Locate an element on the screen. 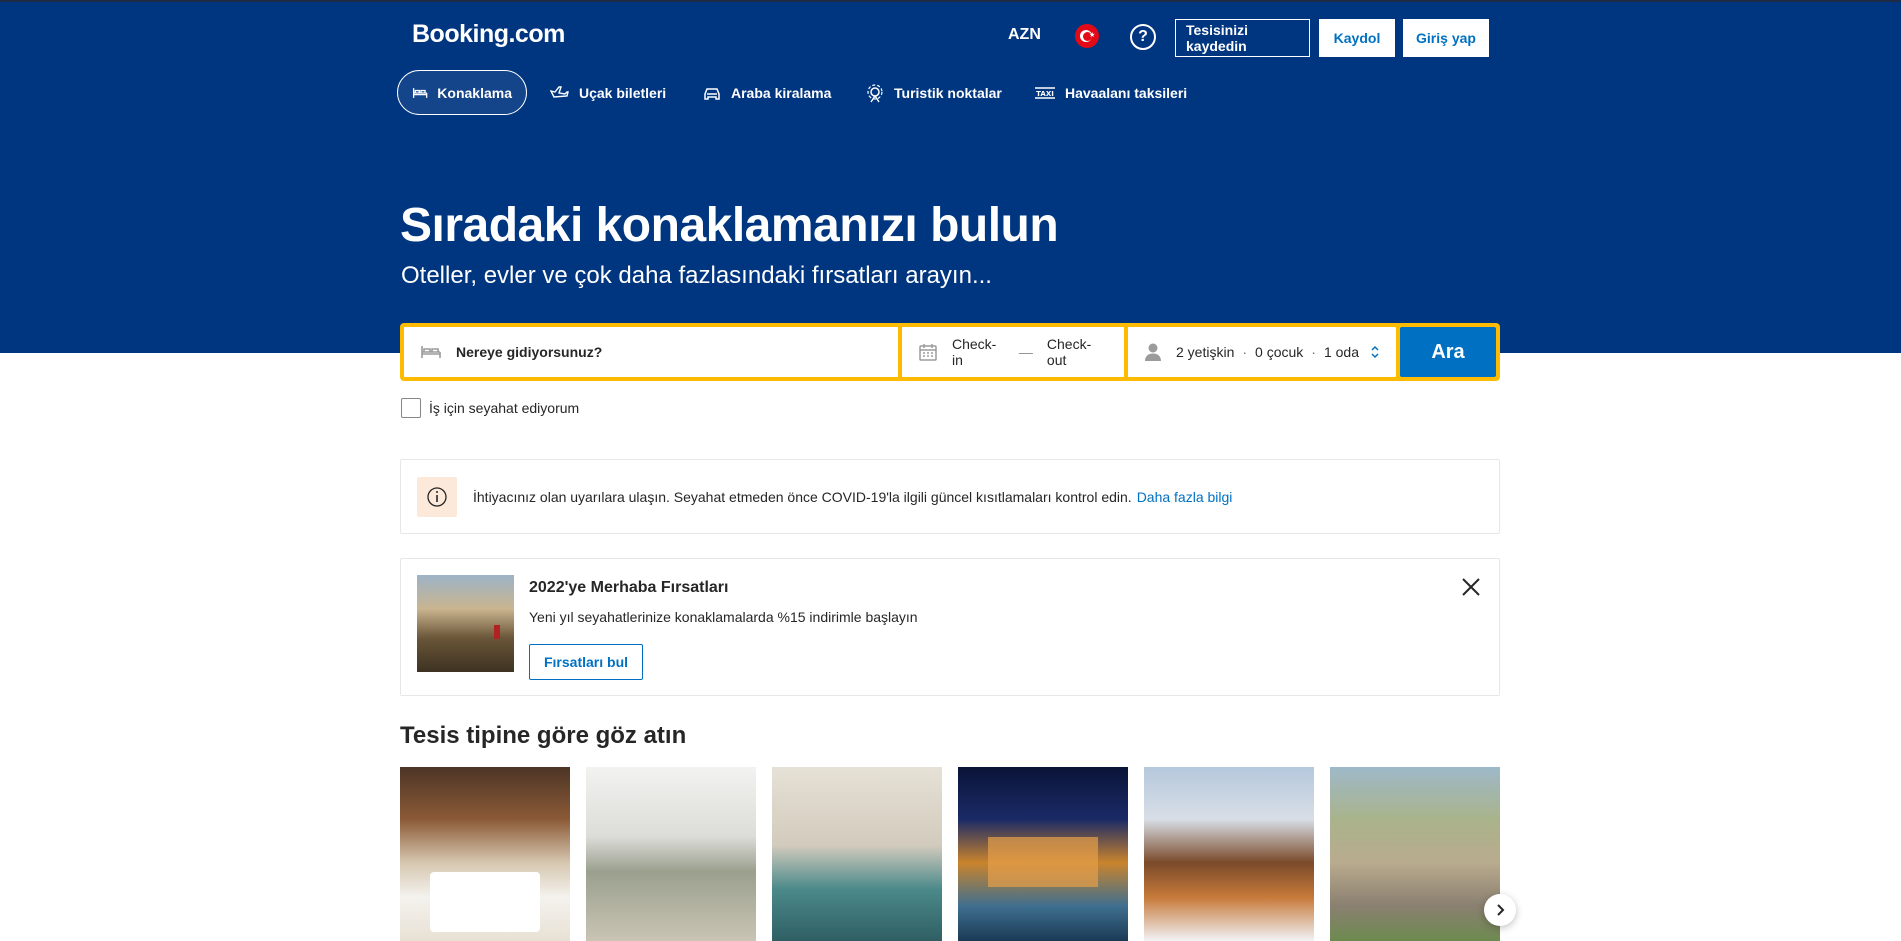 The height and width of the screenshot is (941, 1901). taxi-icon: TAXI is located at coordinates (1045, 92).